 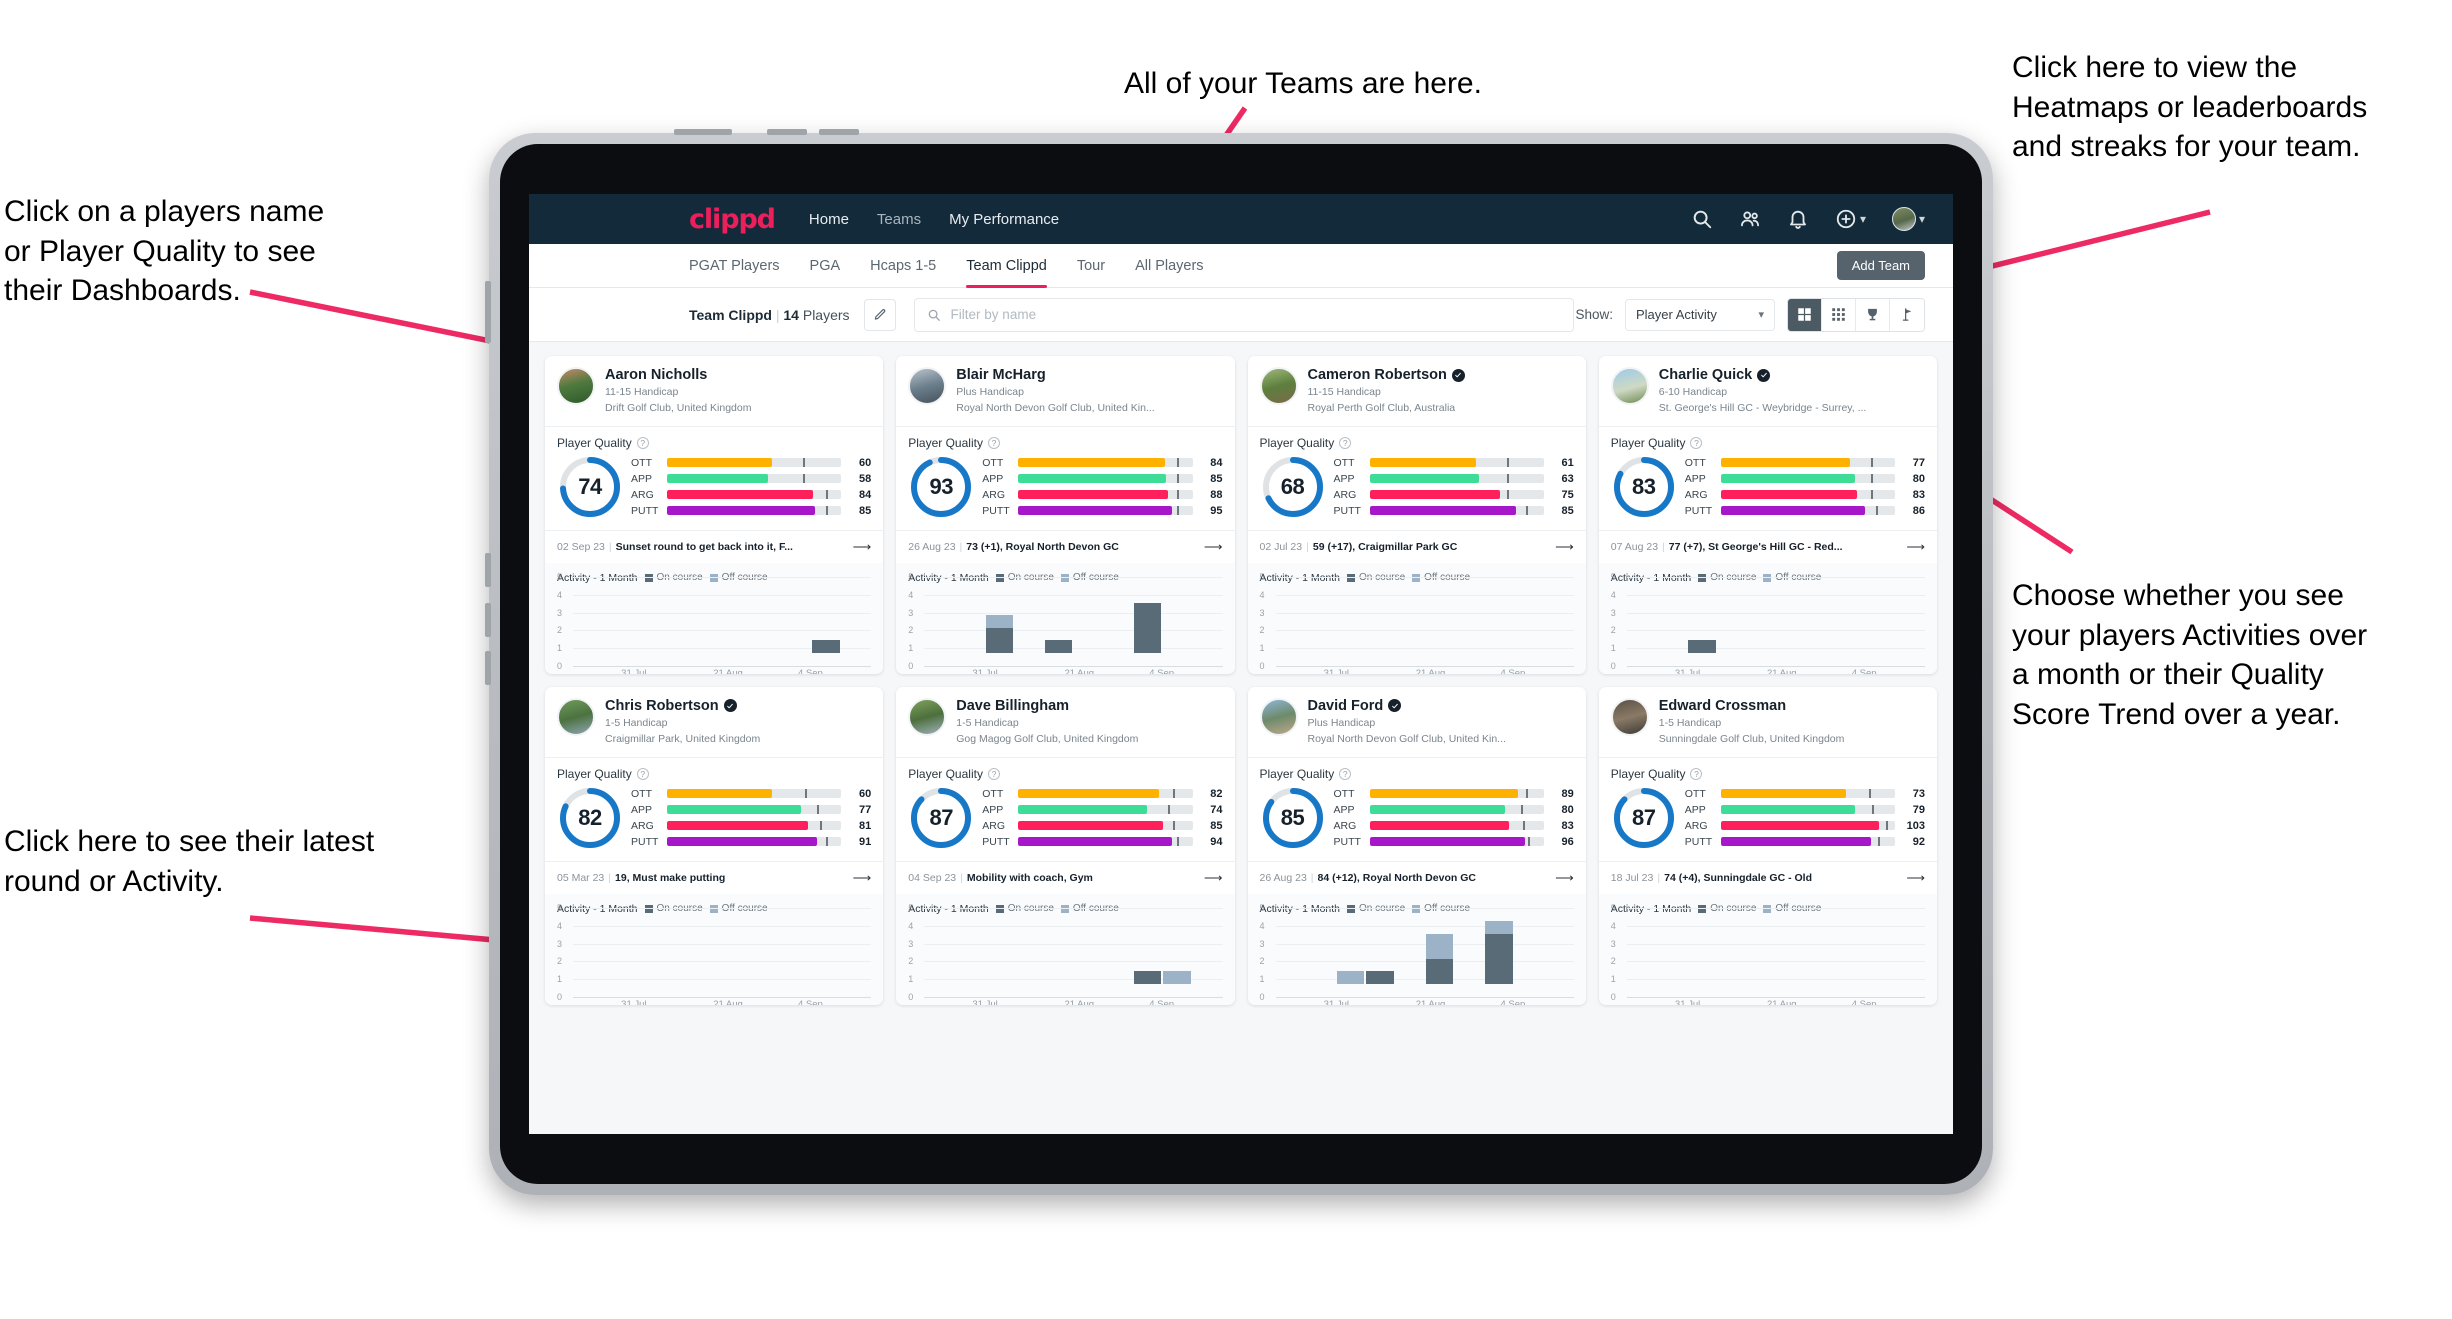 I want to click on player-name: Chris Robertson, so click(x=662, y=706).